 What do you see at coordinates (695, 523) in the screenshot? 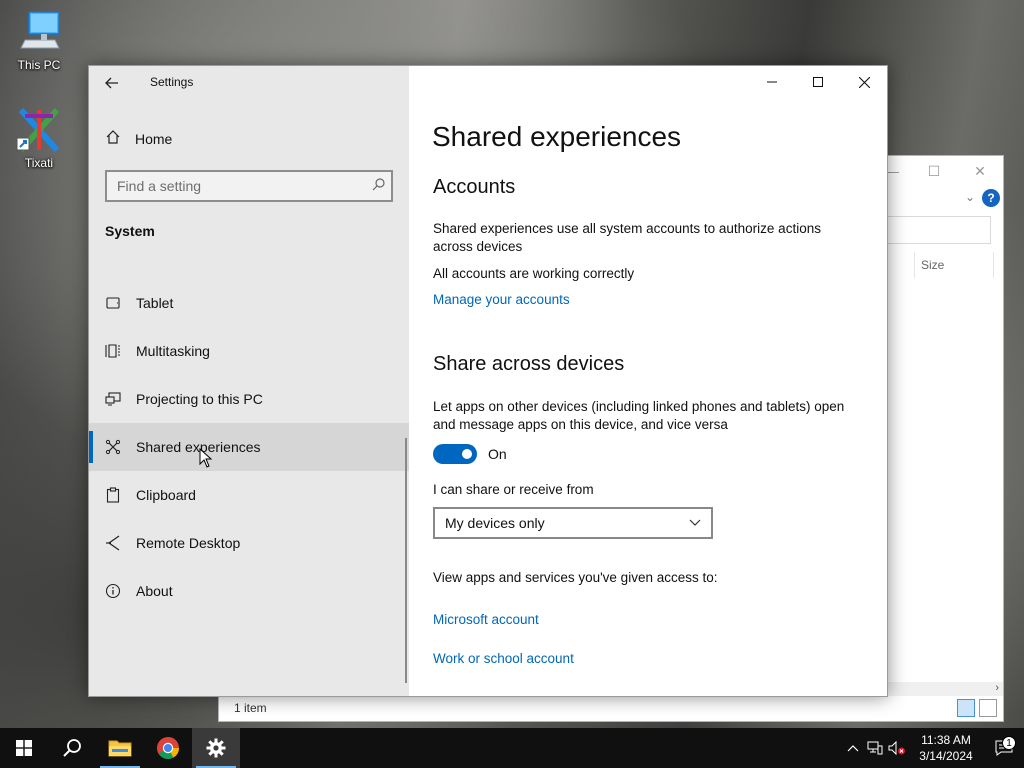
I see `chevron-down-icon` at bounding box center [695, 523].